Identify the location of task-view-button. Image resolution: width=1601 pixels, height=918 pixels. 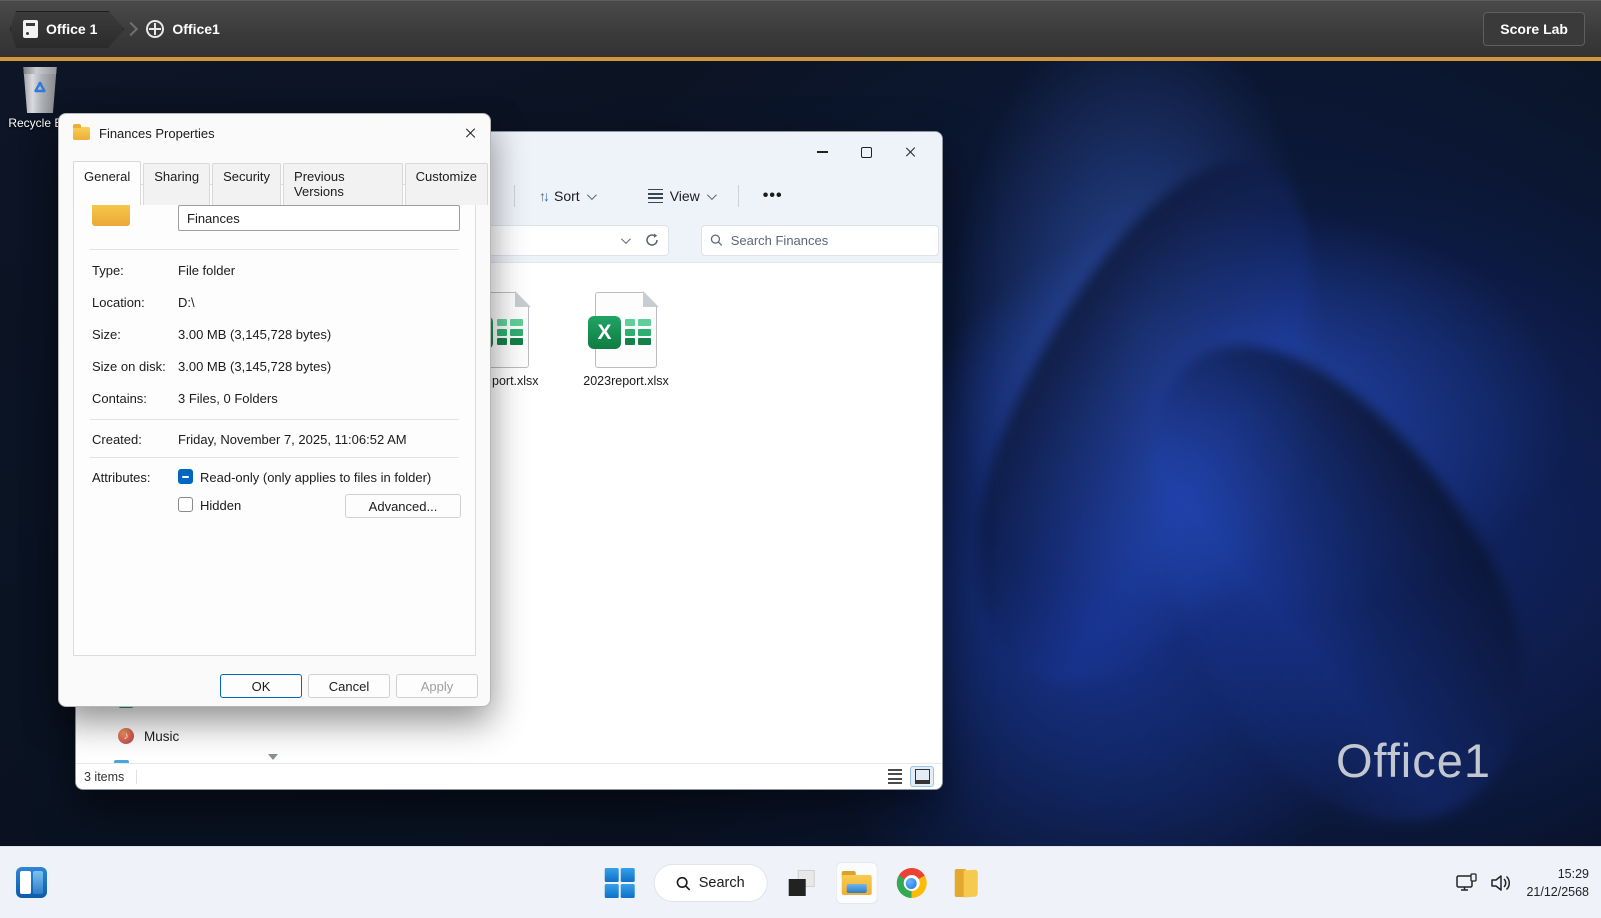
(801, 883).